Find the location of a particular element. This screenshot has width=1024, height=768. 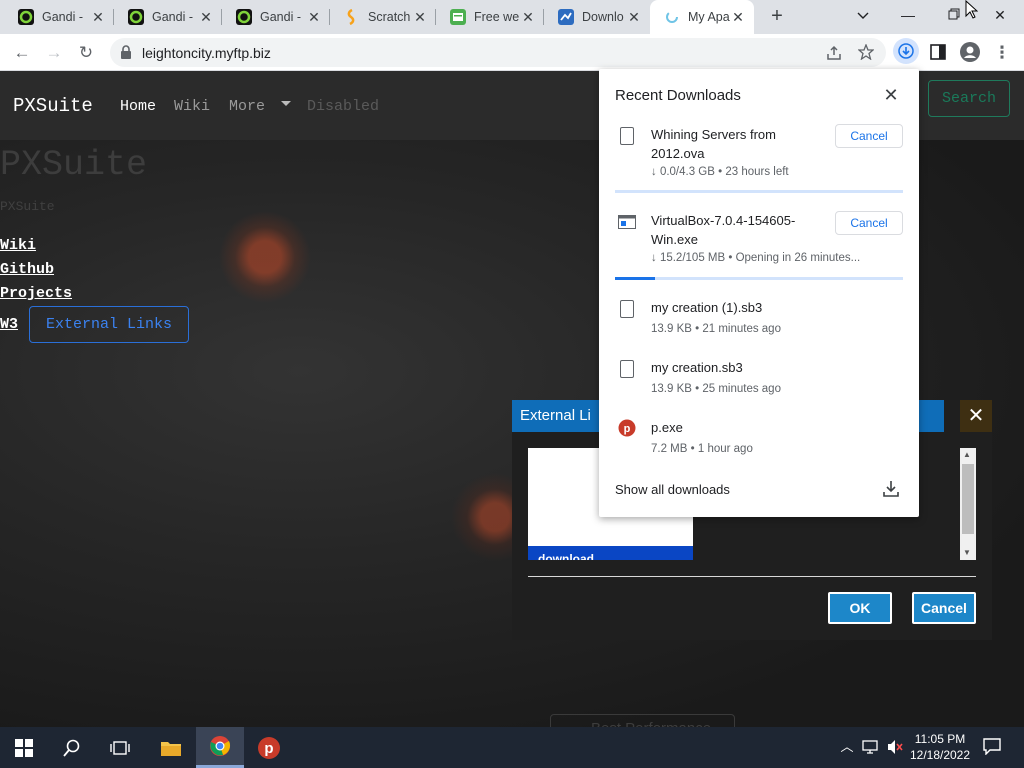

tab-download-site: Downlo ✕ is located at coordinates (597, 17).